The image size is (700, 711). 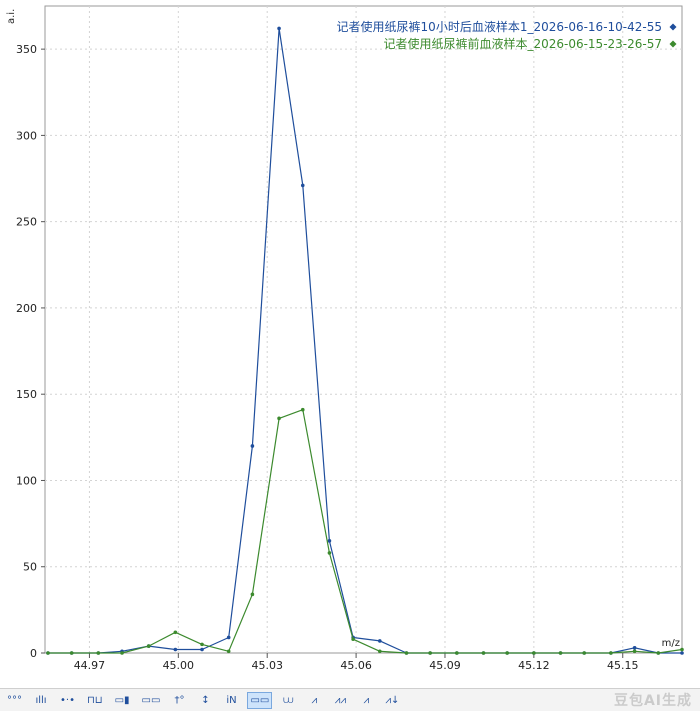 What do you see at coordinates (522, 43) in the screenshot?
I see `legend-entry-2: 记者使用纸尿裤前血液样本_2026-06-15-23-26-57` at bounding box center [522, 43].